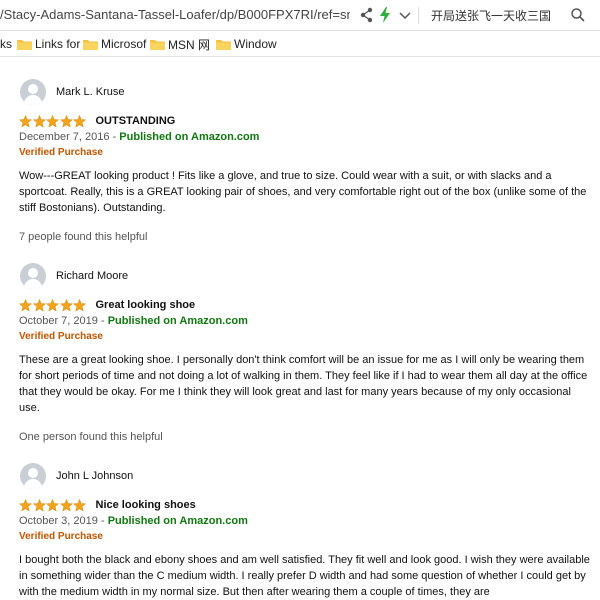 The image size is (600, 600). Describe the element at coordinates (83, 237) in the screenshot. I see `helpful-count: 7 people found this helpful` at that location.